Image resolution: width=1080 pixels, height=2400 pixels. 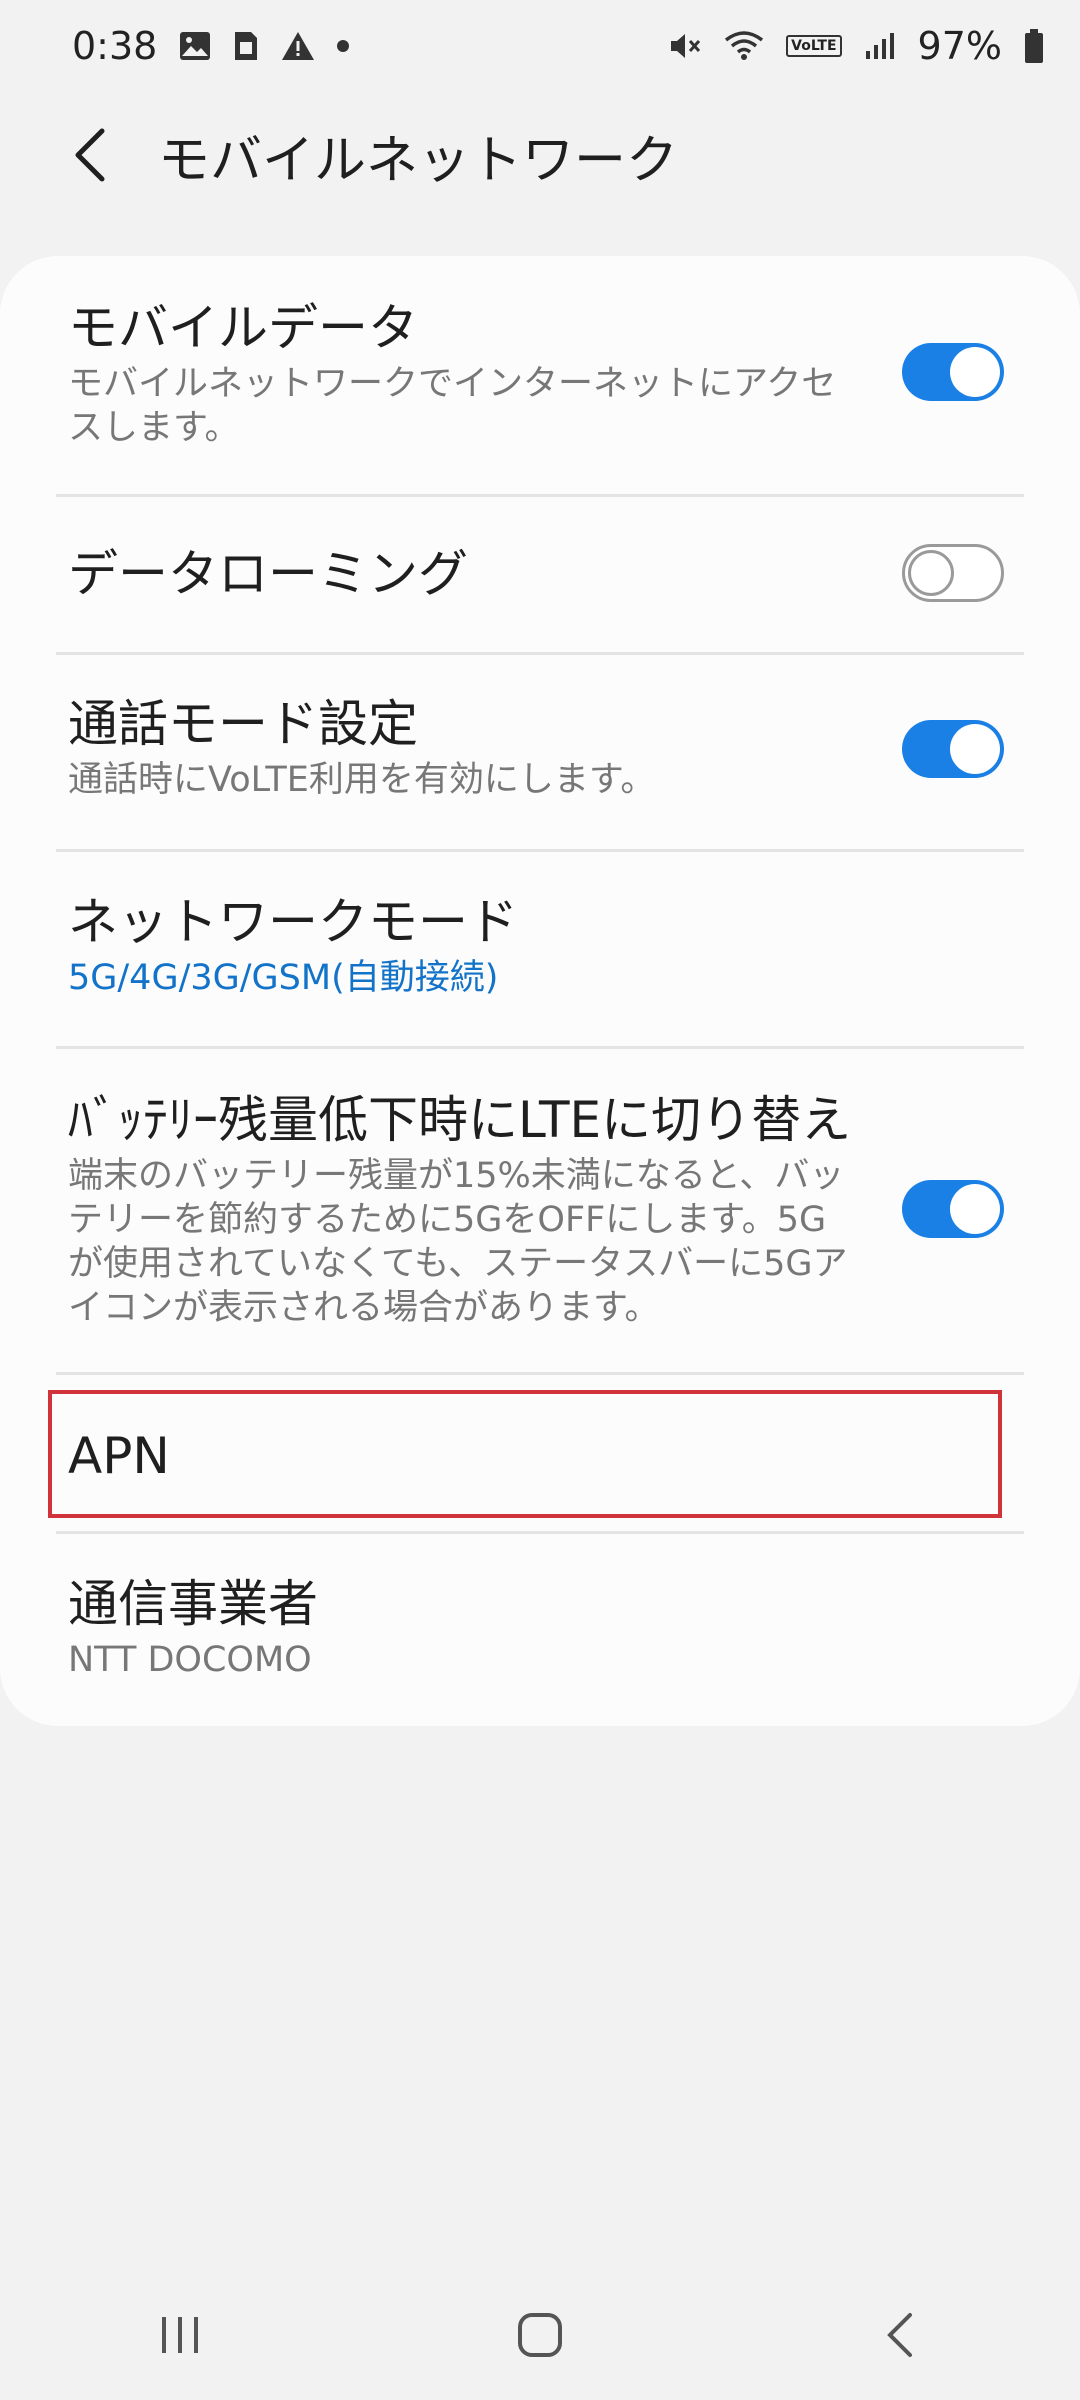 What do you see at coordinates (460, 1120) in the screenshot?
I see `setting-title: ﾊﾞｯﾃﾘｰ残量低下時にLTEに切り替え` at bounding box center [460, 1120].